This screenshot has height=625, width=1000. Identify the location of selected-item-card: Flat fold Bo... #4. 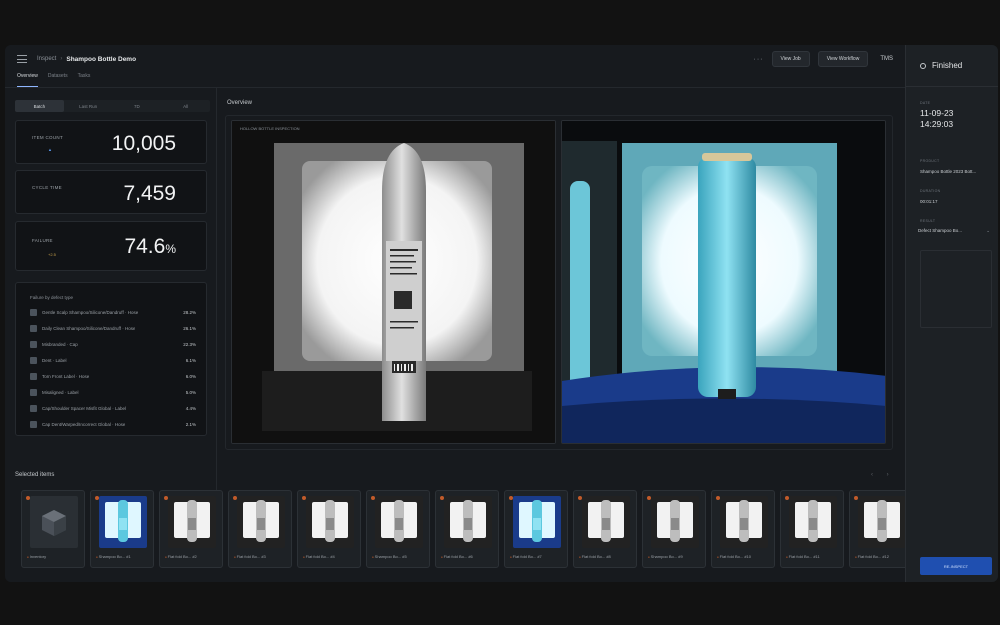
(329, 529).